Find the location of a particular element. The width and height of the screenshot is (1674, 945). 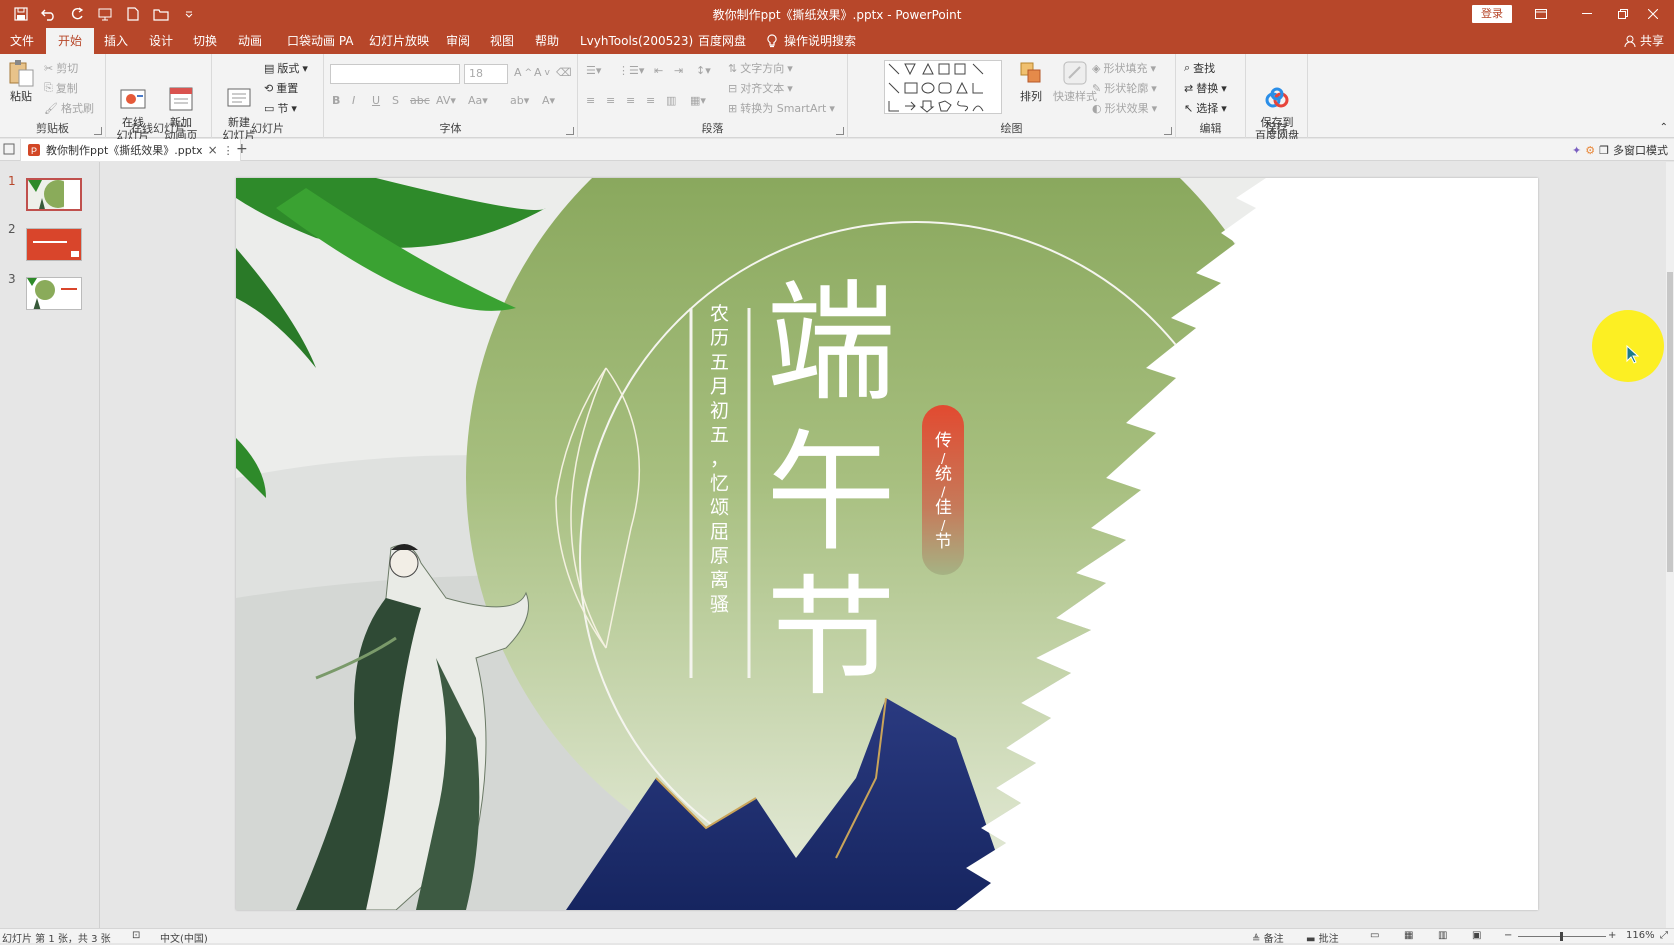

collapse-ribbon-icon: ⌃ is located at coordinates (1664, 127).